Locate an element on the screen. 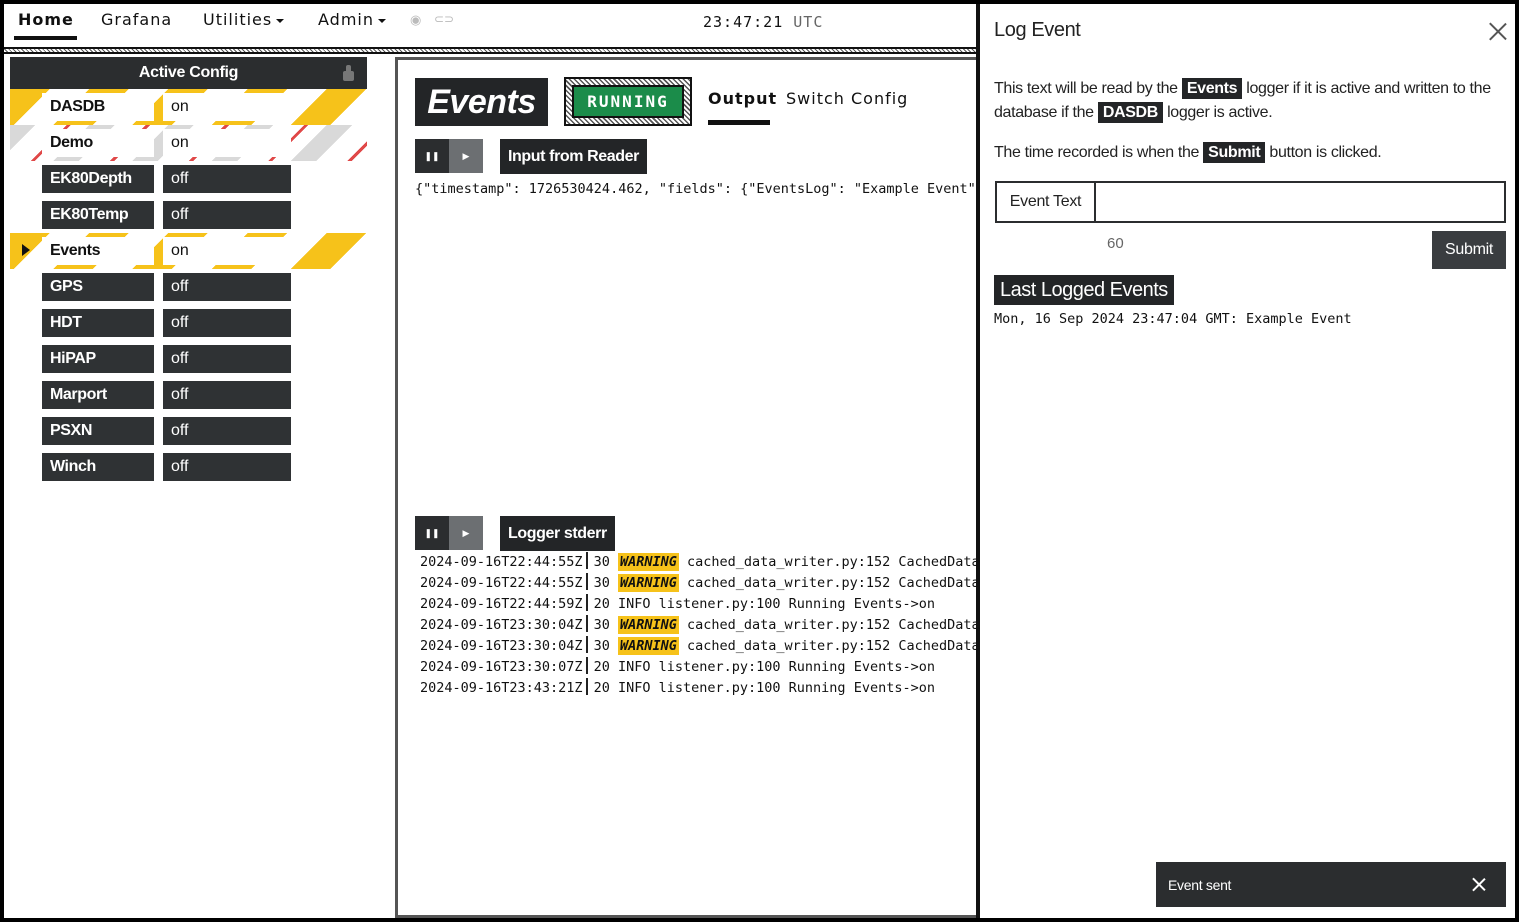 Image resolution: width=1519 pixels, height=922 pixels. event-text-group: Event Text is located at coordinates (1250, 202).